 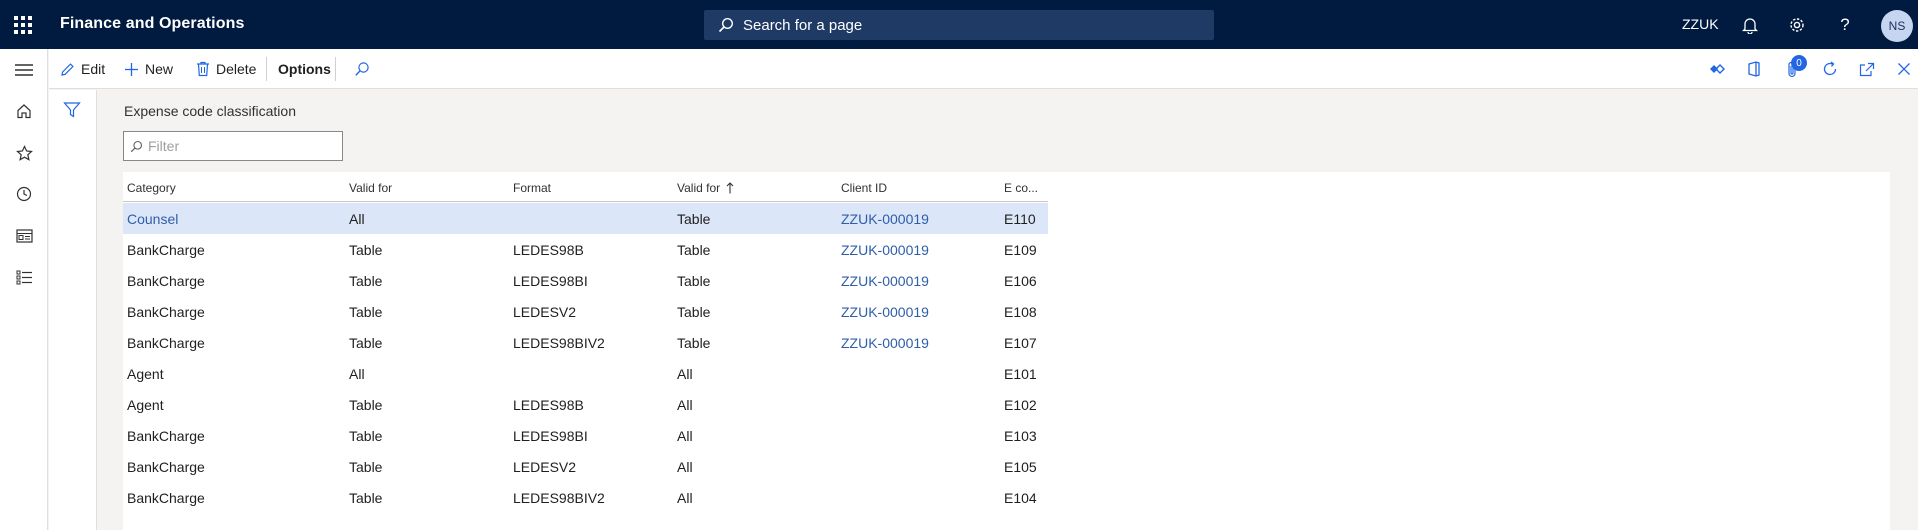 I want to click on modules-list-icon, so click(x=24, y=277).